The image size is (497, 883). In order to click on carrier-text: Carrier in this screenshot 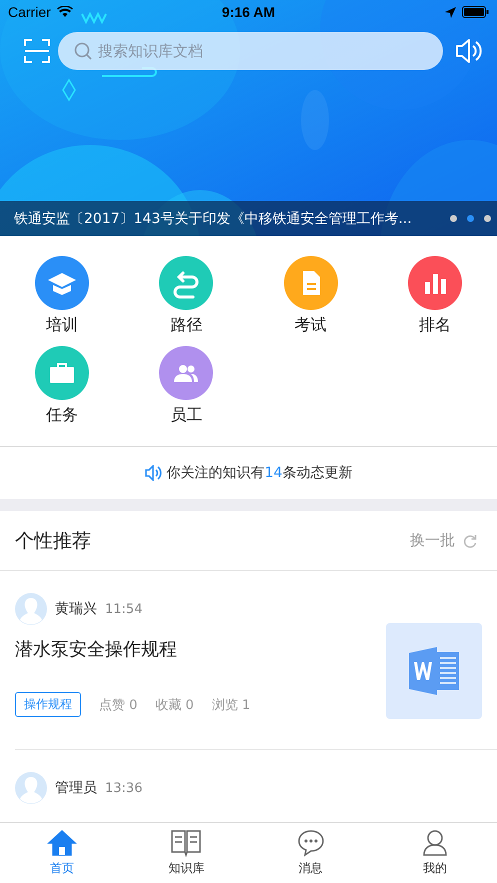, I will do `click(29, 12)`.